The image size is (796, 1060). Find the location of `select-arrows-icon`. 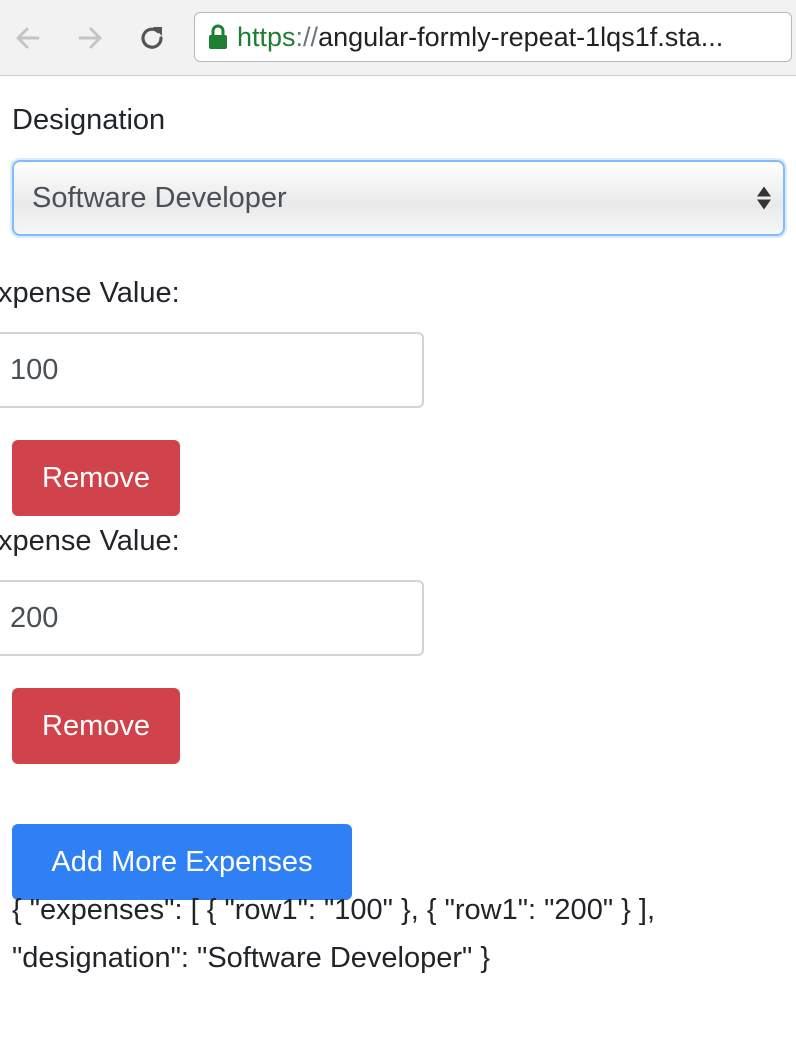

select-arrows-icon is located at coordinates (764, 198).